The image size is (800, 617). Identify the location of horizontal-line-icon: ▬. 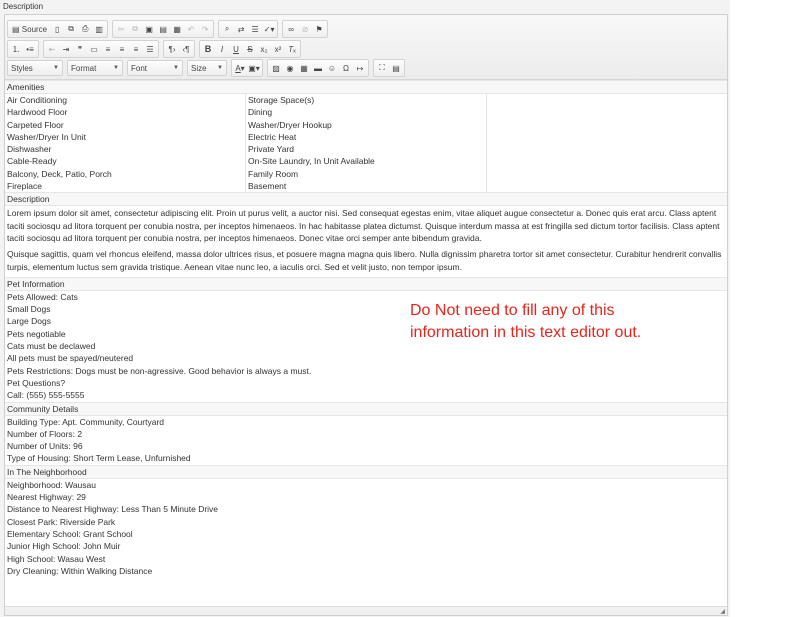
(318, 68).